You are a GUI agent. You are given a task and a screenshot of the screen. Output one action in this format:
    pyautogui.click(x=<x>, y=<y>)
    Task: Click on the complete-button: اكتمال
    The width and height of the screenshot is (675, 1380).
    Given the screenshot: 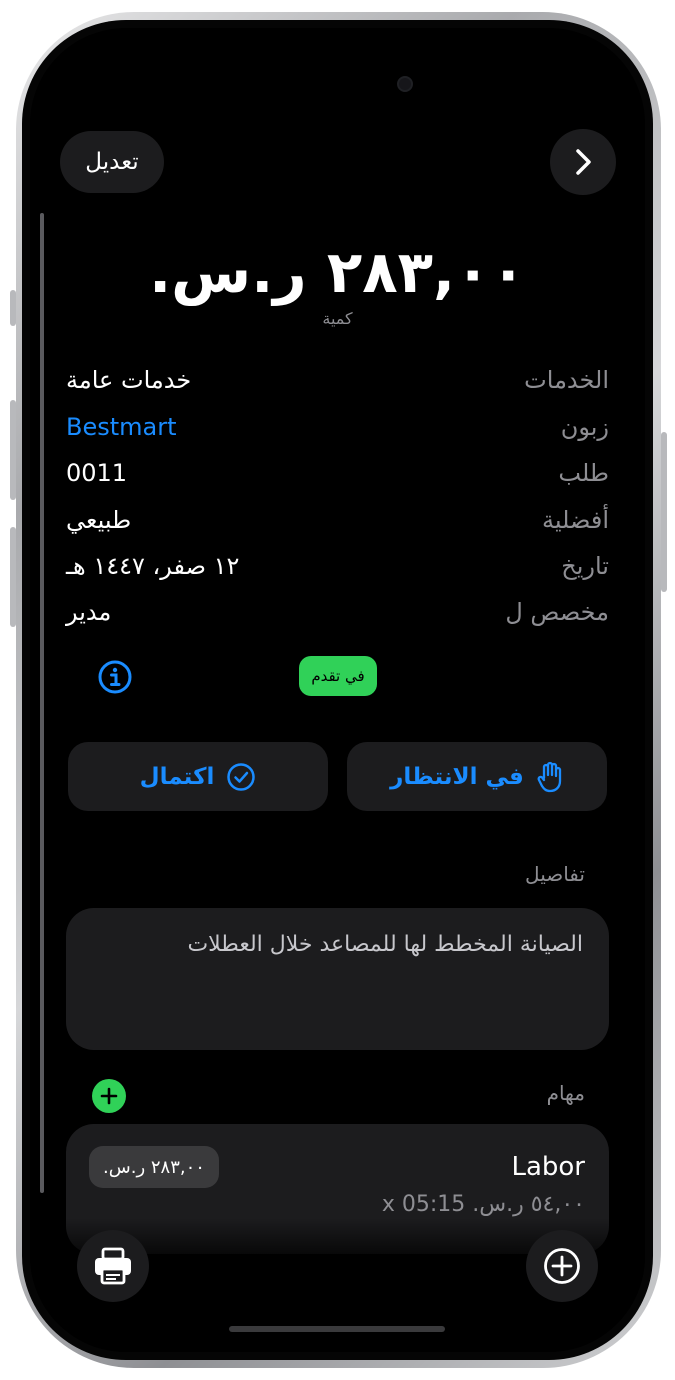 What is the action you would take?
    pyautogui.click(x=198, y=776)
    